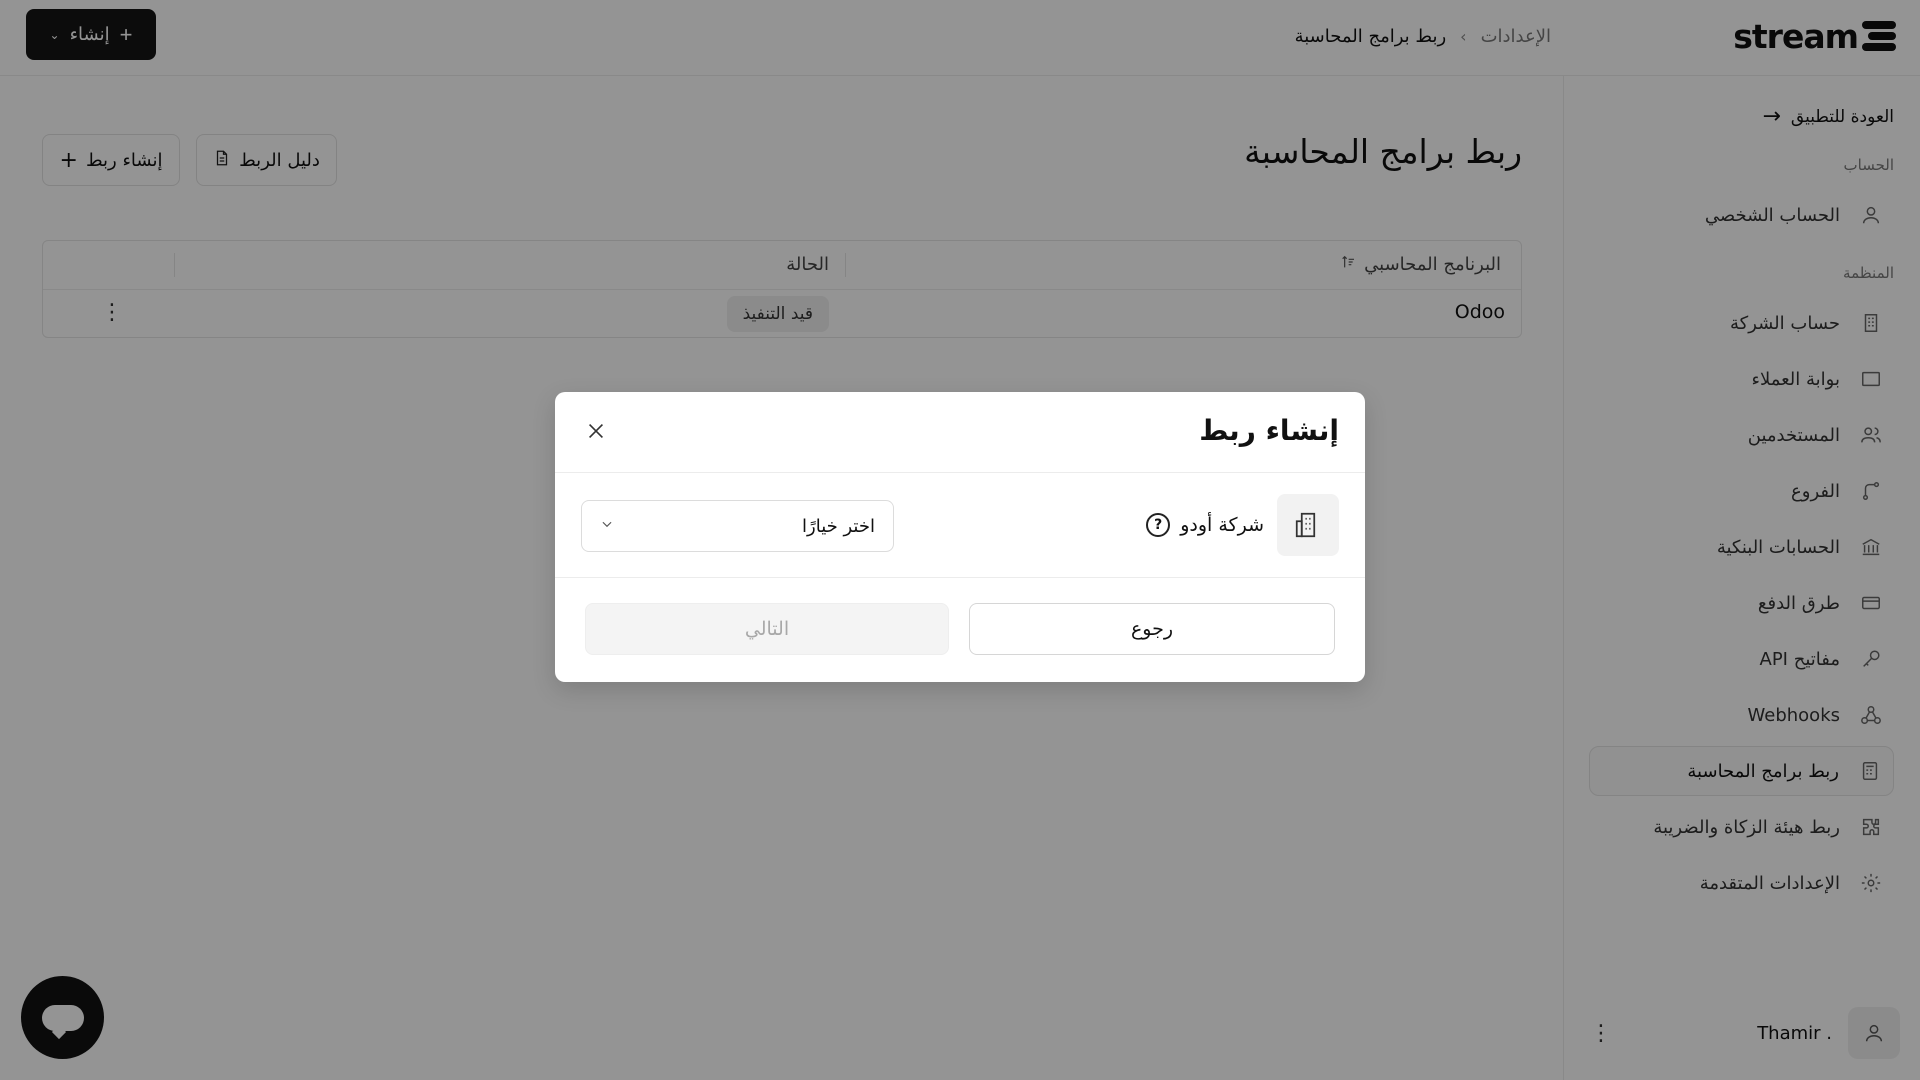 The height and width of the screenshot is (1080, 1920). Describe the element at coordinates (1152, 629) in the screenshot. I see `back-button: رجوع` at that location.